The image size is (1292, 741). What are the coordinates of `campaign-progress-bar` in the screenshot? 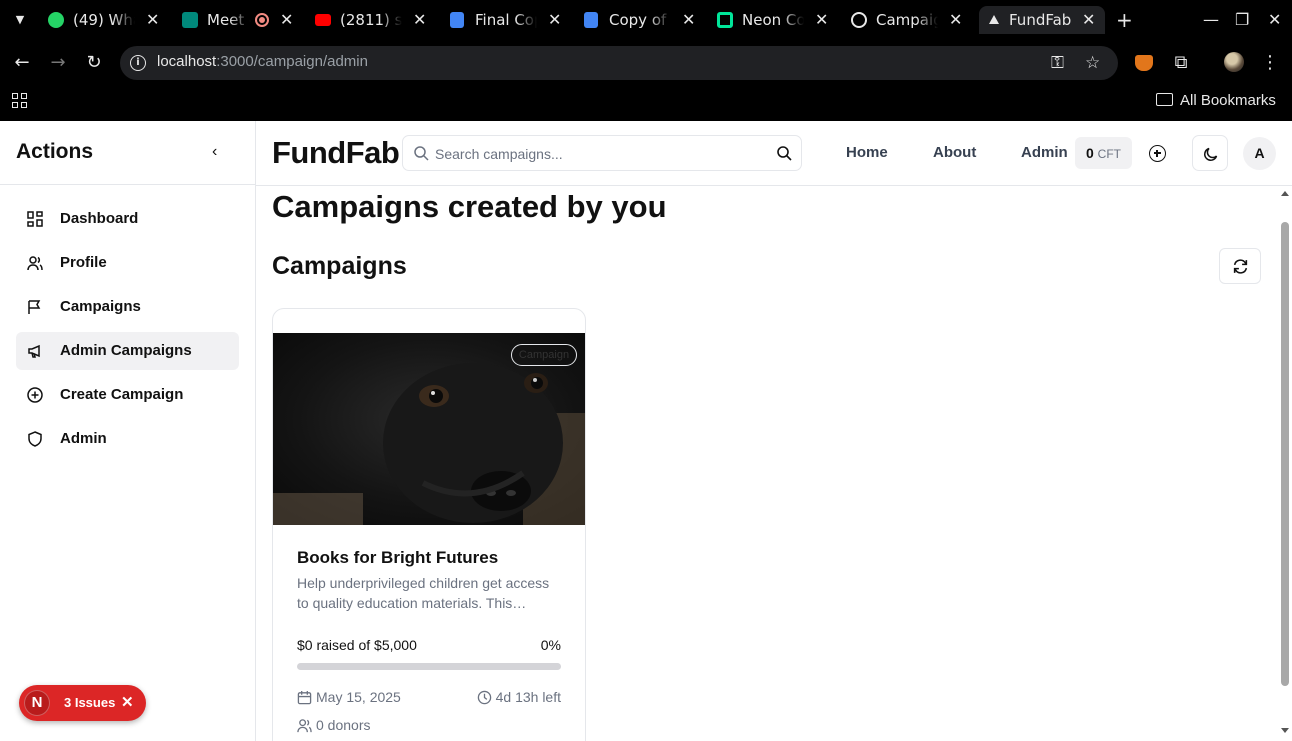 It's located at (429, 666).